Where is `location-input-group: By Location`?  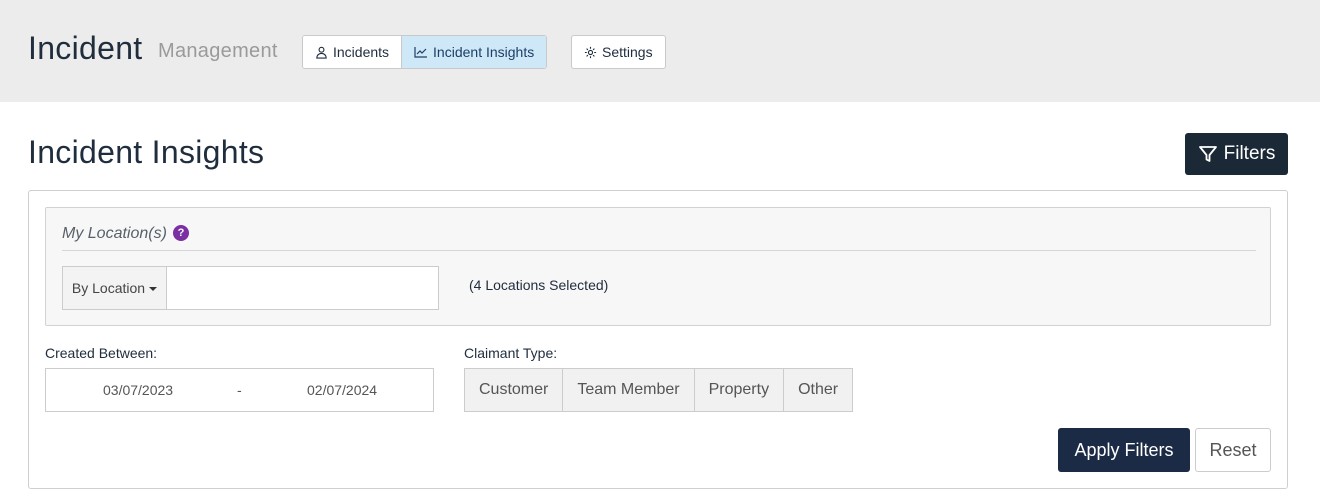 location-input-group: By Location is located at coordinates (250, 288).